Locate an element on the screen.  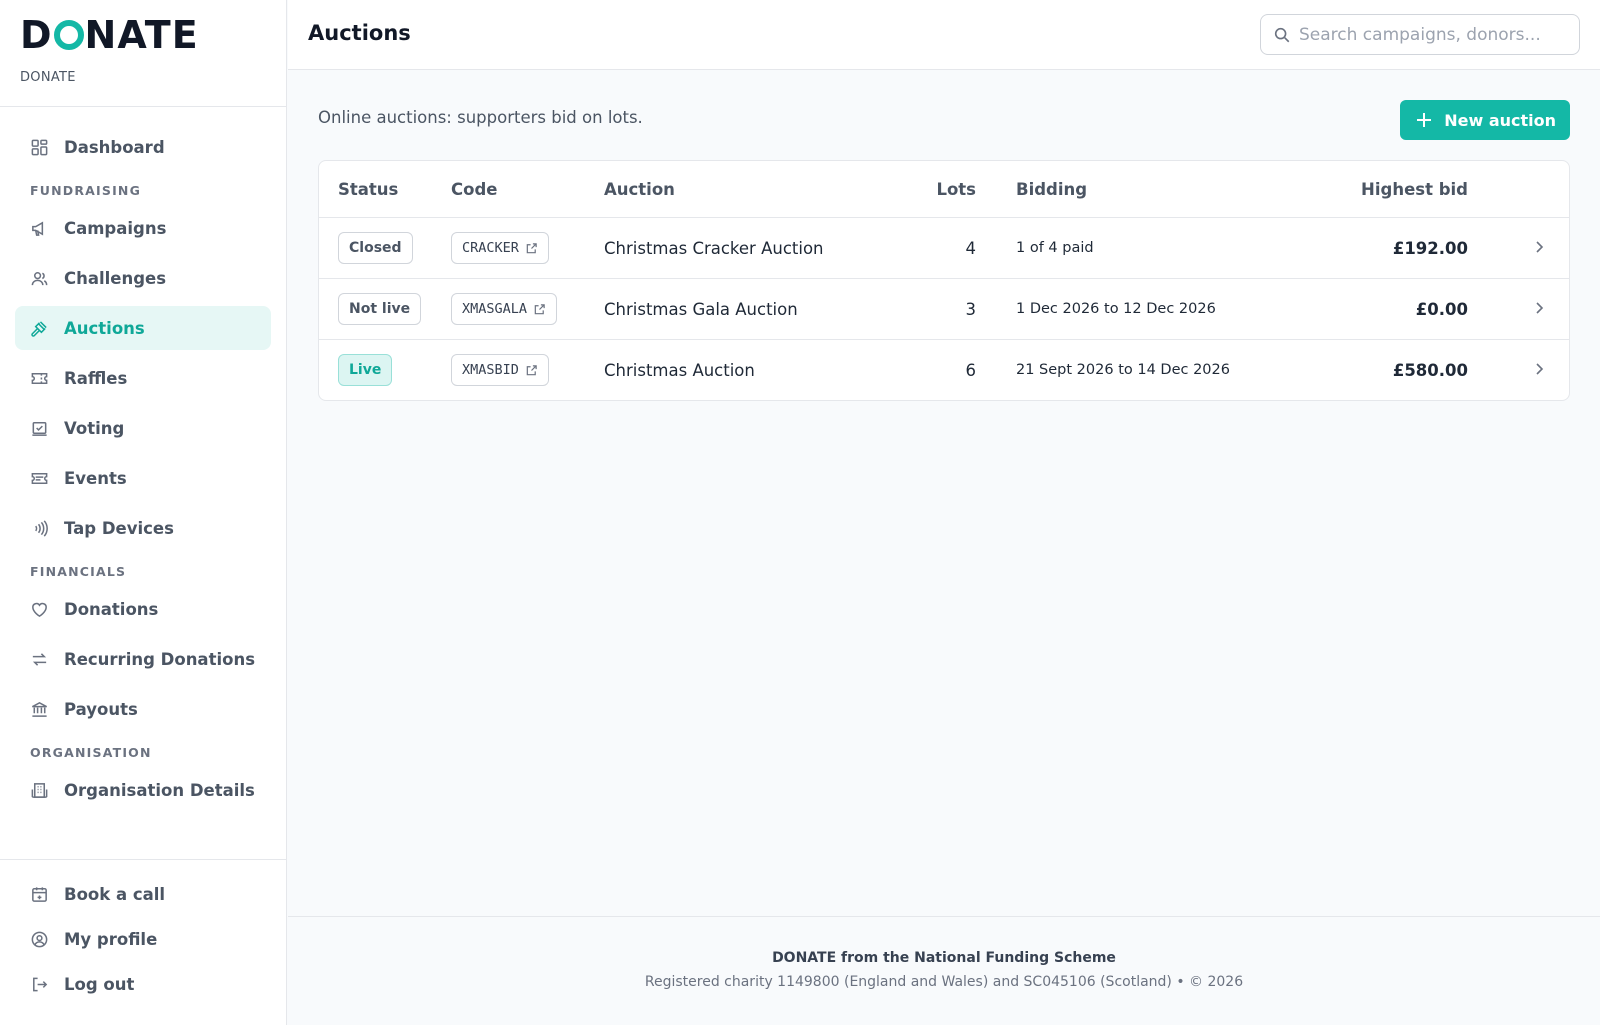
sidebar-item-my-profile: My profile is located at coordinates (143, 939).